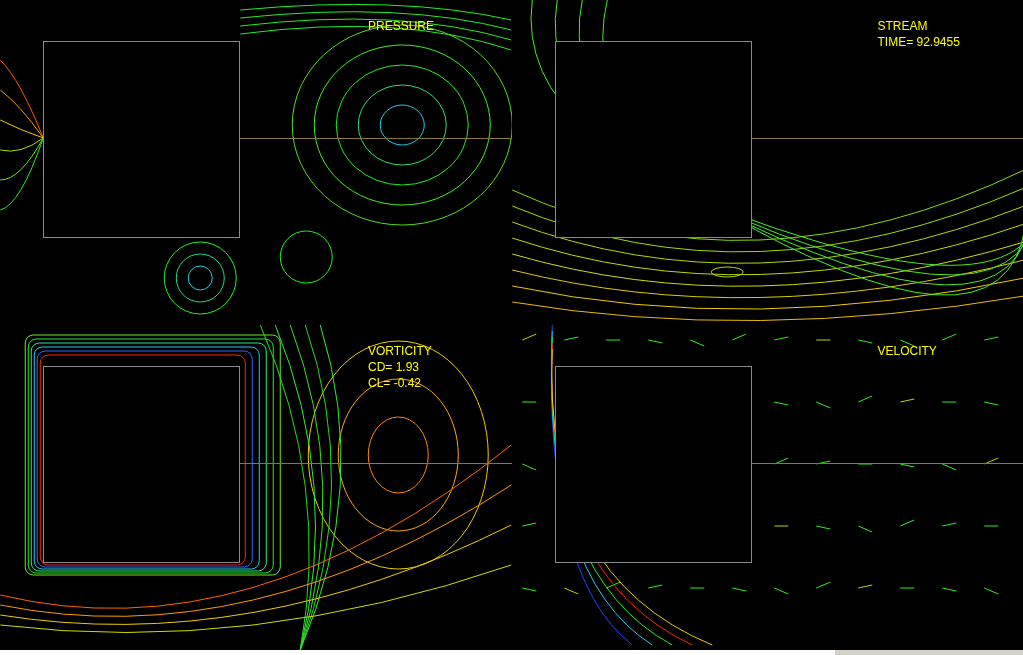  I want to click on plot-label: VORTICITY, so click(400, 351).